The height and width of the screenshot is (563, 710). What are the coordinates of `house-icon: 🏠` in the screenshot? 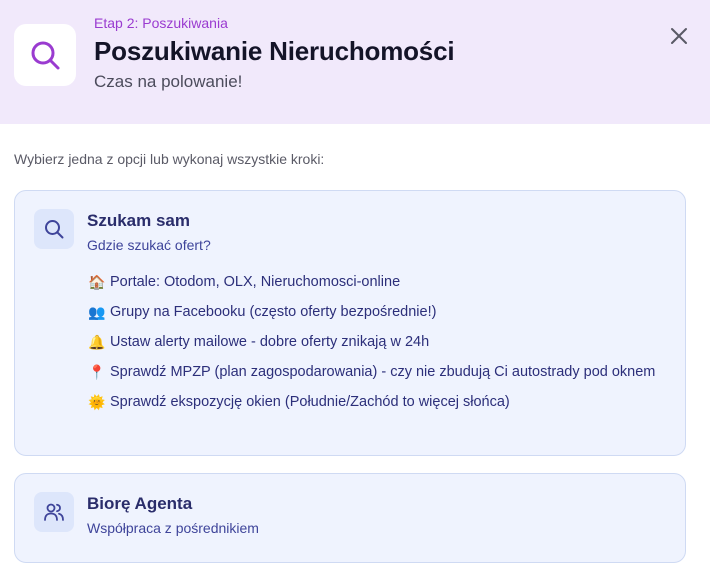 It's located at (97, 282).